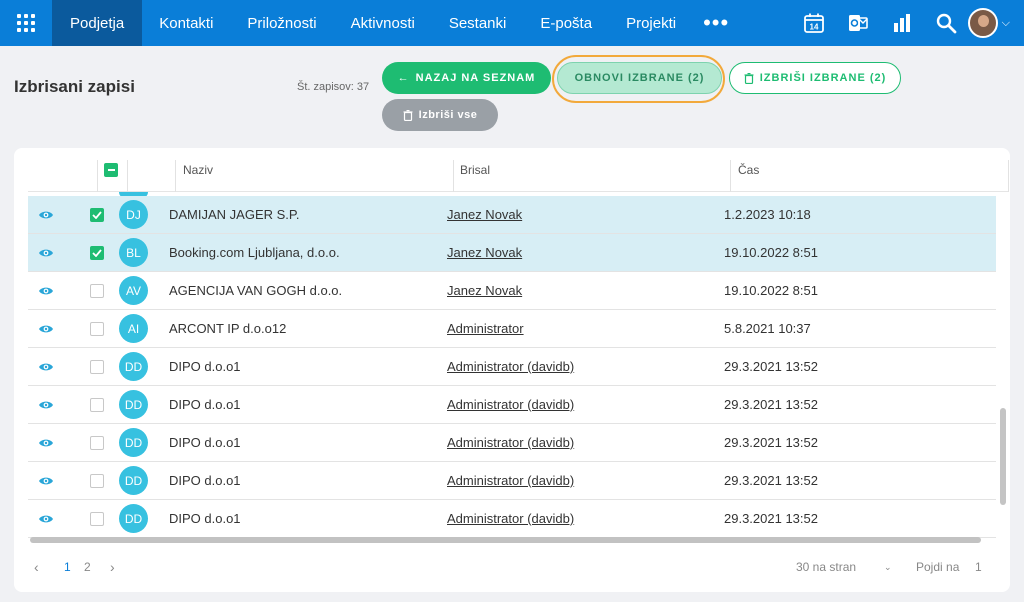 This screenshot has height=602, width=1024. I want to click on avatar-initials: BL, so click(133, 252).